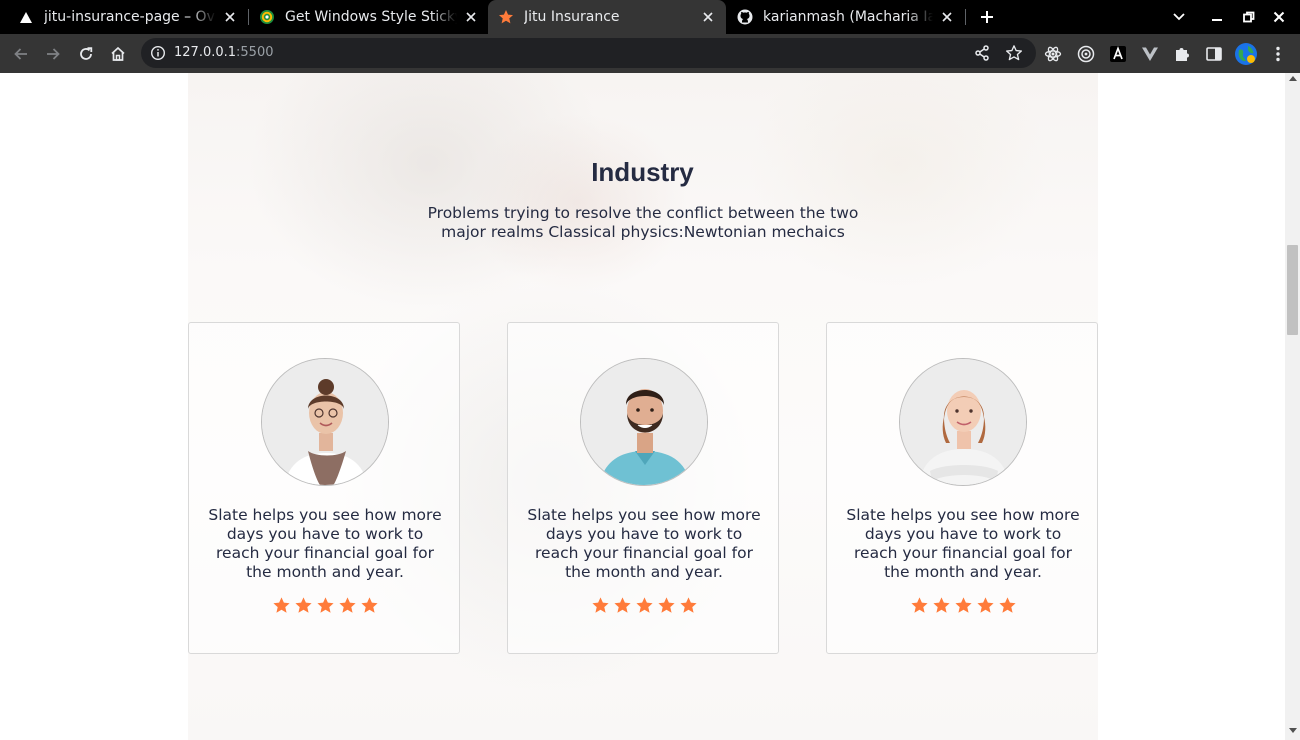  I want to click on github-icon, so click(745, 17).